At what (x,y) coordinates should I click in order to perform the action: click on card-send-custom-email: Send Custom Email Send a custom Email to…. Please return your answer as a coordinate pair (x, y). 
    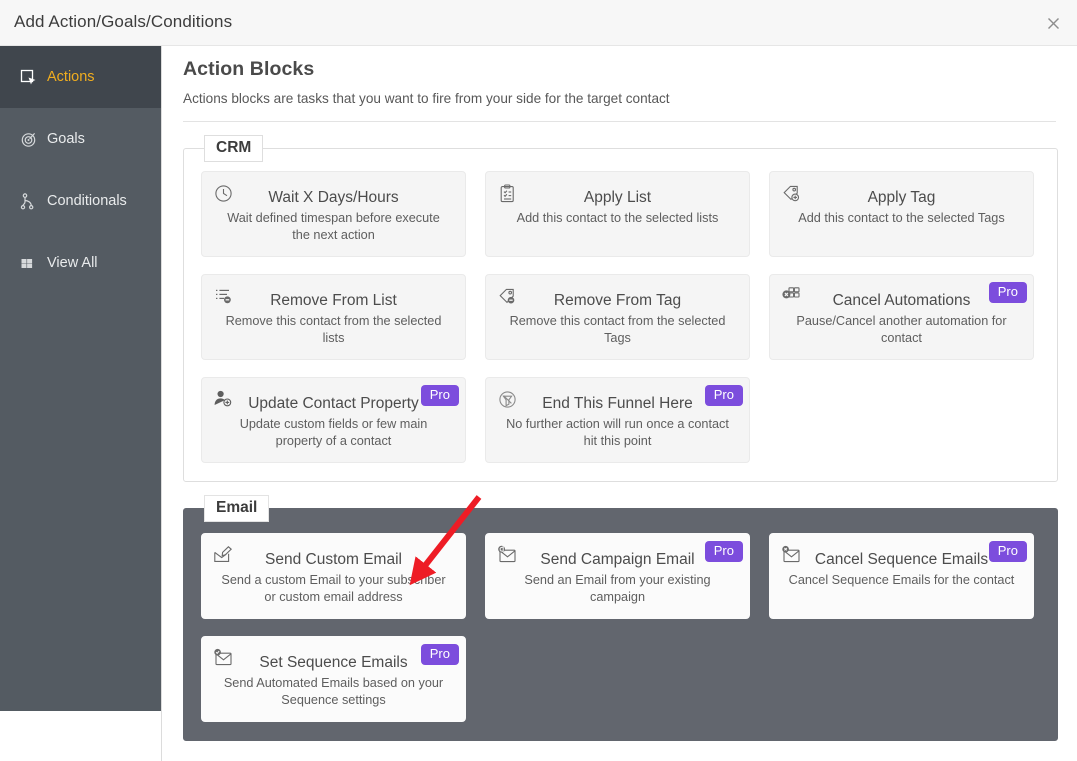
    Looking at the image, I should click on (333, 576).